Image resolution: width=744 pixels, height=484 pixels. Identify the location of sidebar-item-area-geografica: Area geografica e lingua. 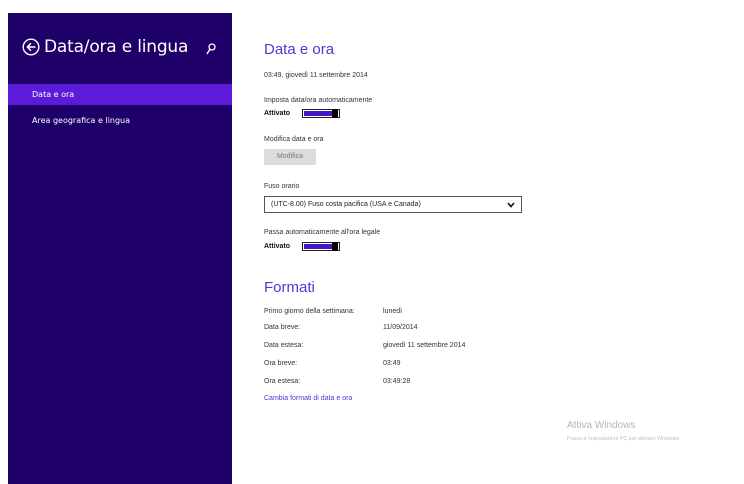
(120, 120).